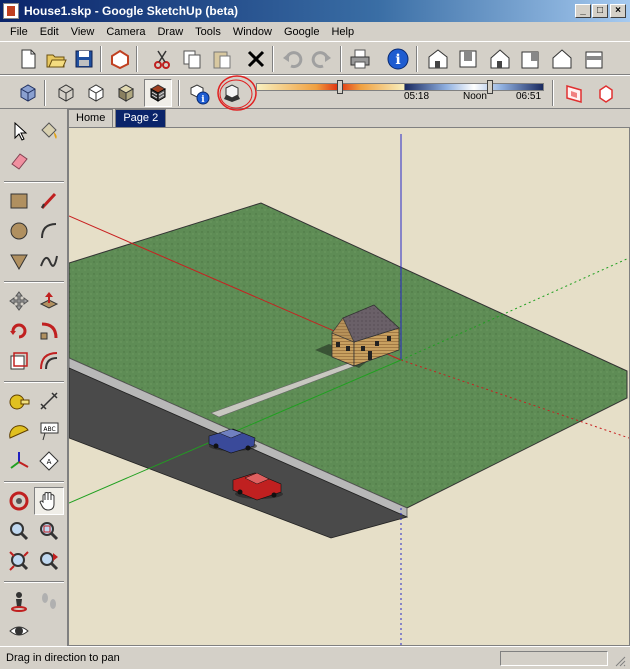 This screenshot has width=630, height=669. What do you see at coordinates (222, 59) in the screenshot?
I see `paste-icon` at bounding box center [222, 59].